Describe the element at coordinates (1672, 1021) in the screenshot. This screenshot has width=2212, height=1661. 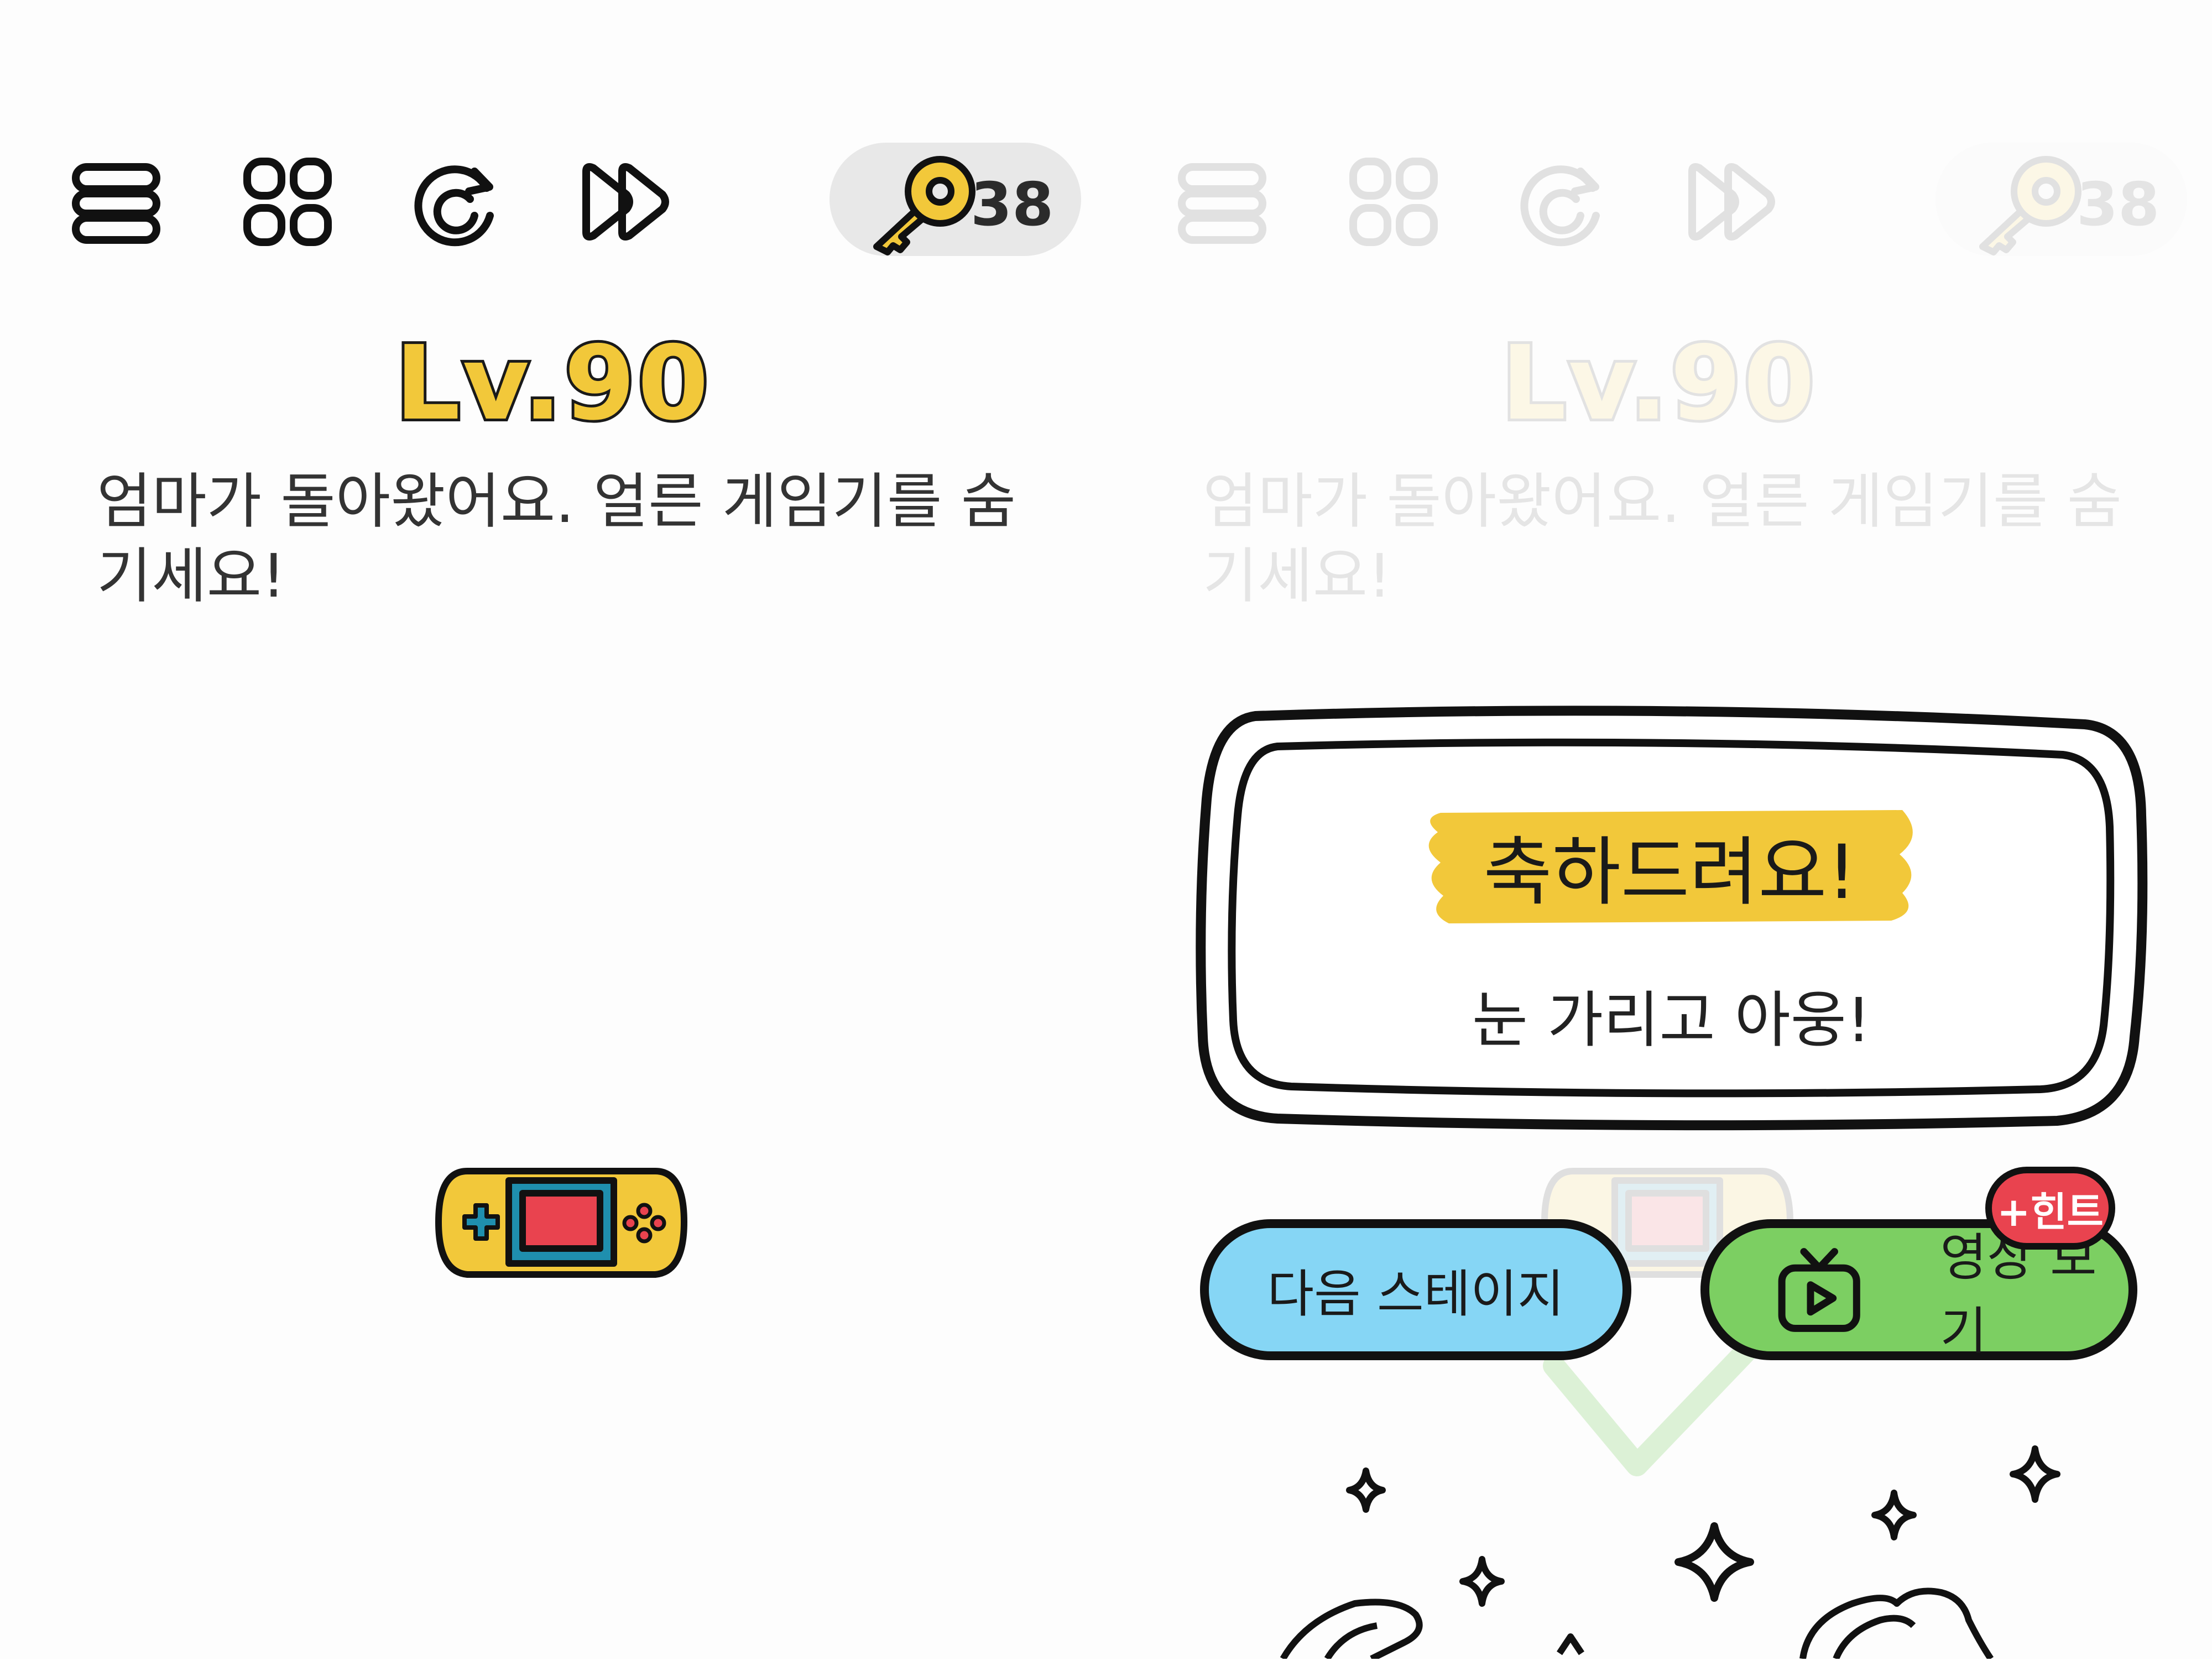
I see `dialog-subtitle: 눈 가리고 아웅!` at that location.